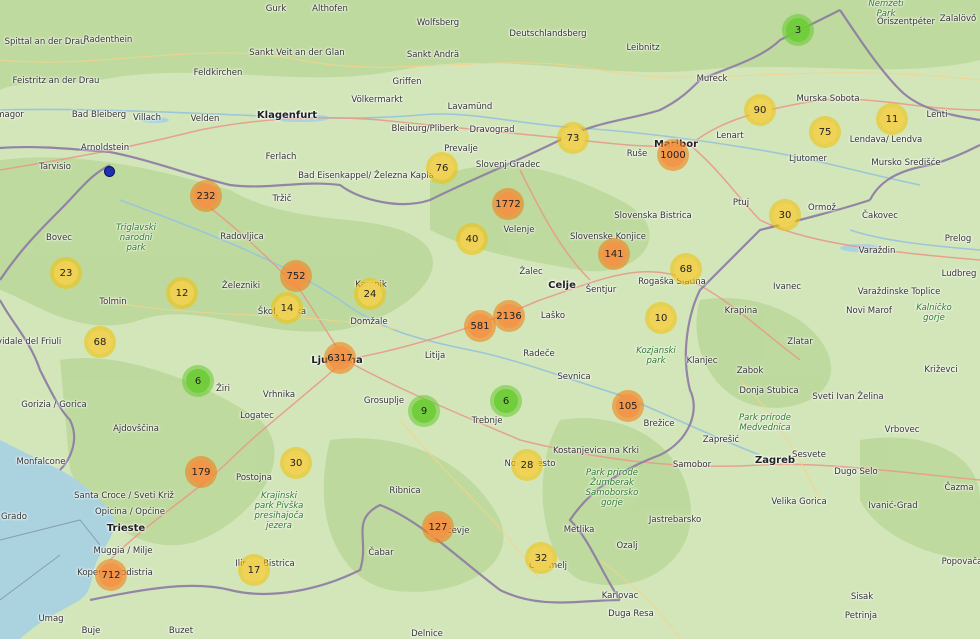  What do you see at coordinates (519, 230) in the screenshot?
I see `place-label-velenje: Velenje` at bounding box center [519, 230].